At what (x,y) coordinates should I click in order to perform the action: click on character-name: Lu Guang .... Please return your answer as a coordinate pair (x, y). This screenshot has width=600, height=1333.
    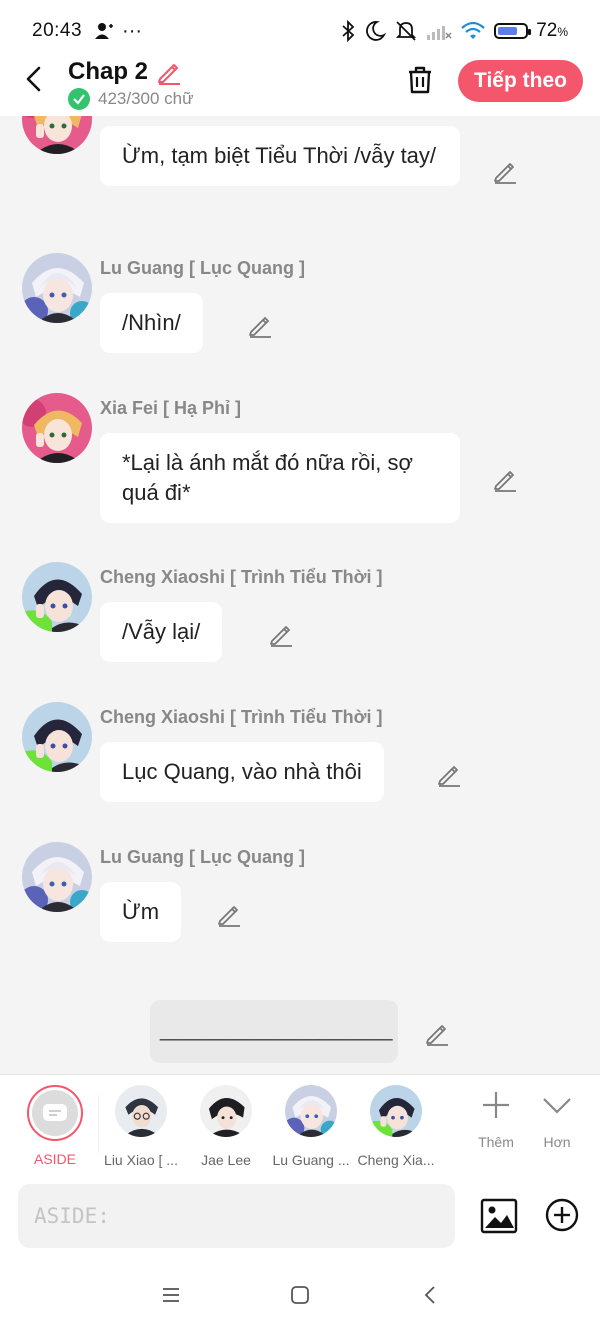
    Looking at the image, I should click on (311, 1160).